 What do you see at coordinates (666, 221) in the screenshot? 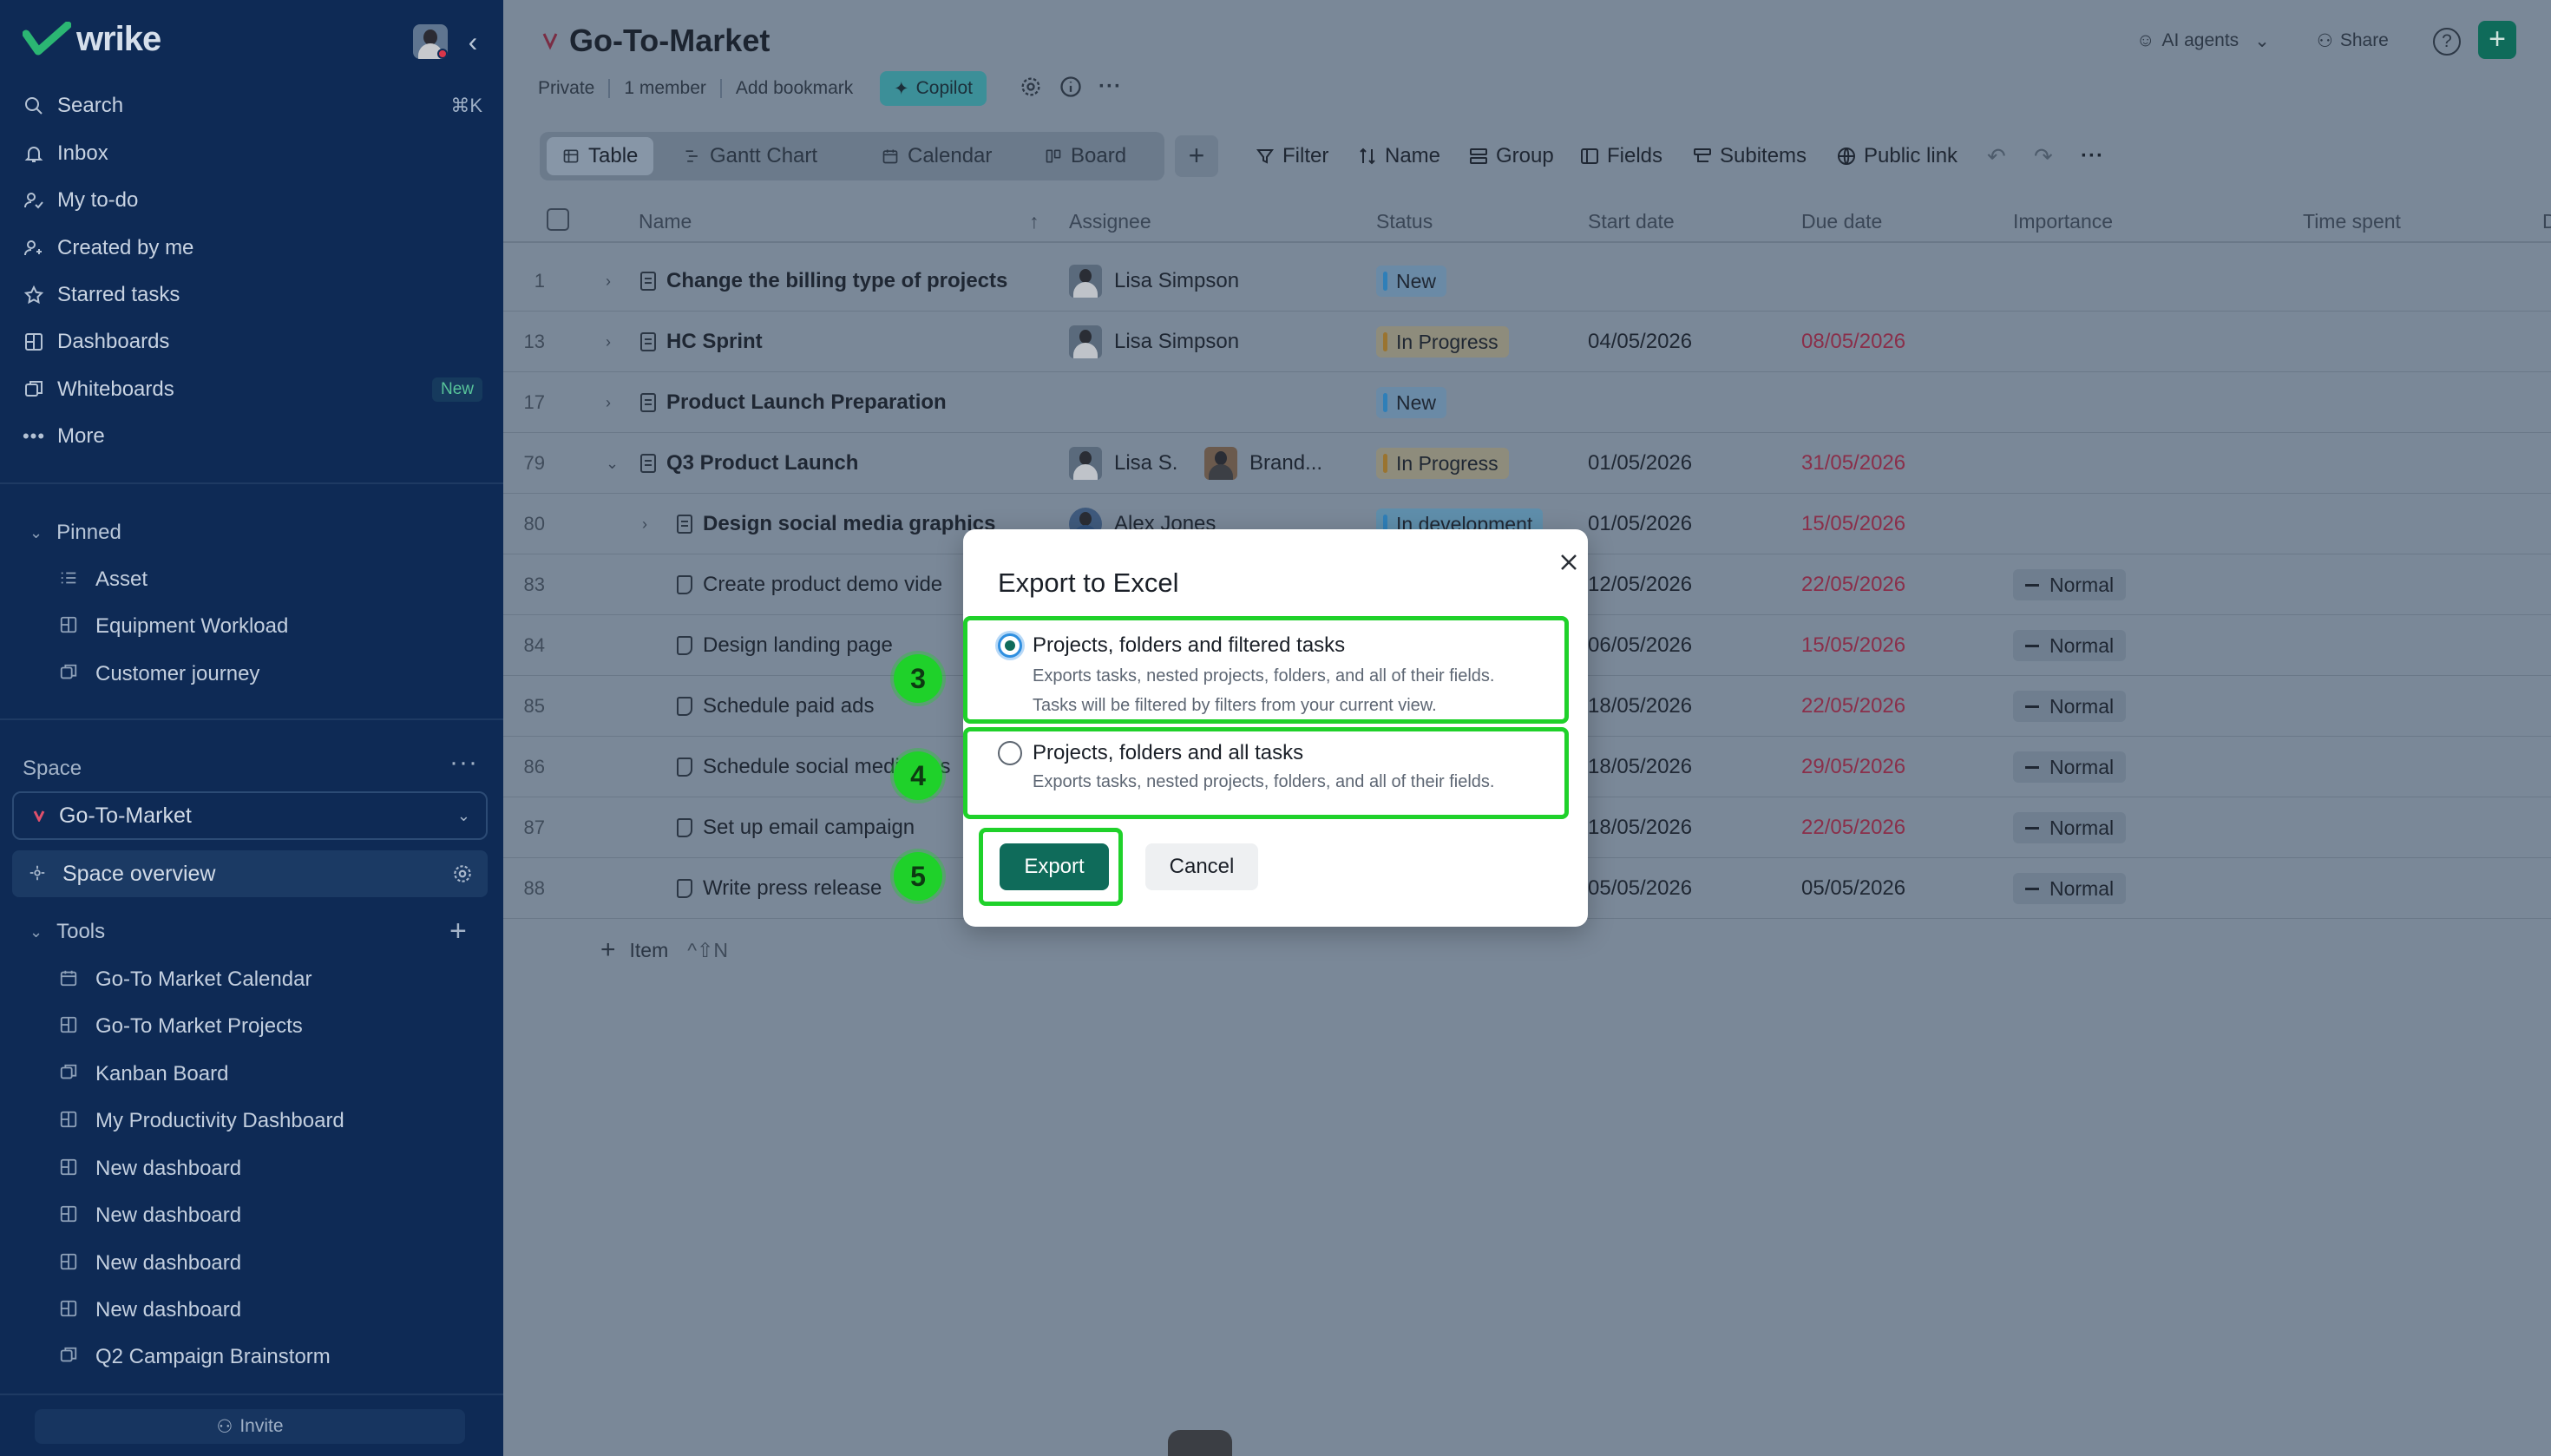
I see `column-header-name: Name` at bounding box center [666, 221].